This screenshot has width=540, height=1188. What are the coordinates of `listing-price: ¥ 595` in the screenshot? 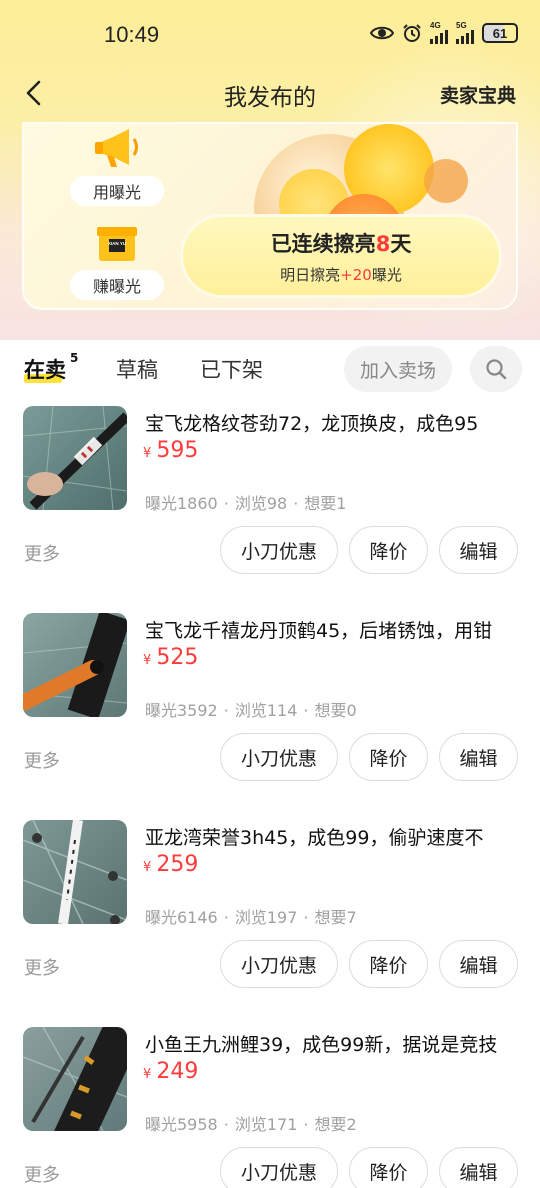 It's located at (170, 450).